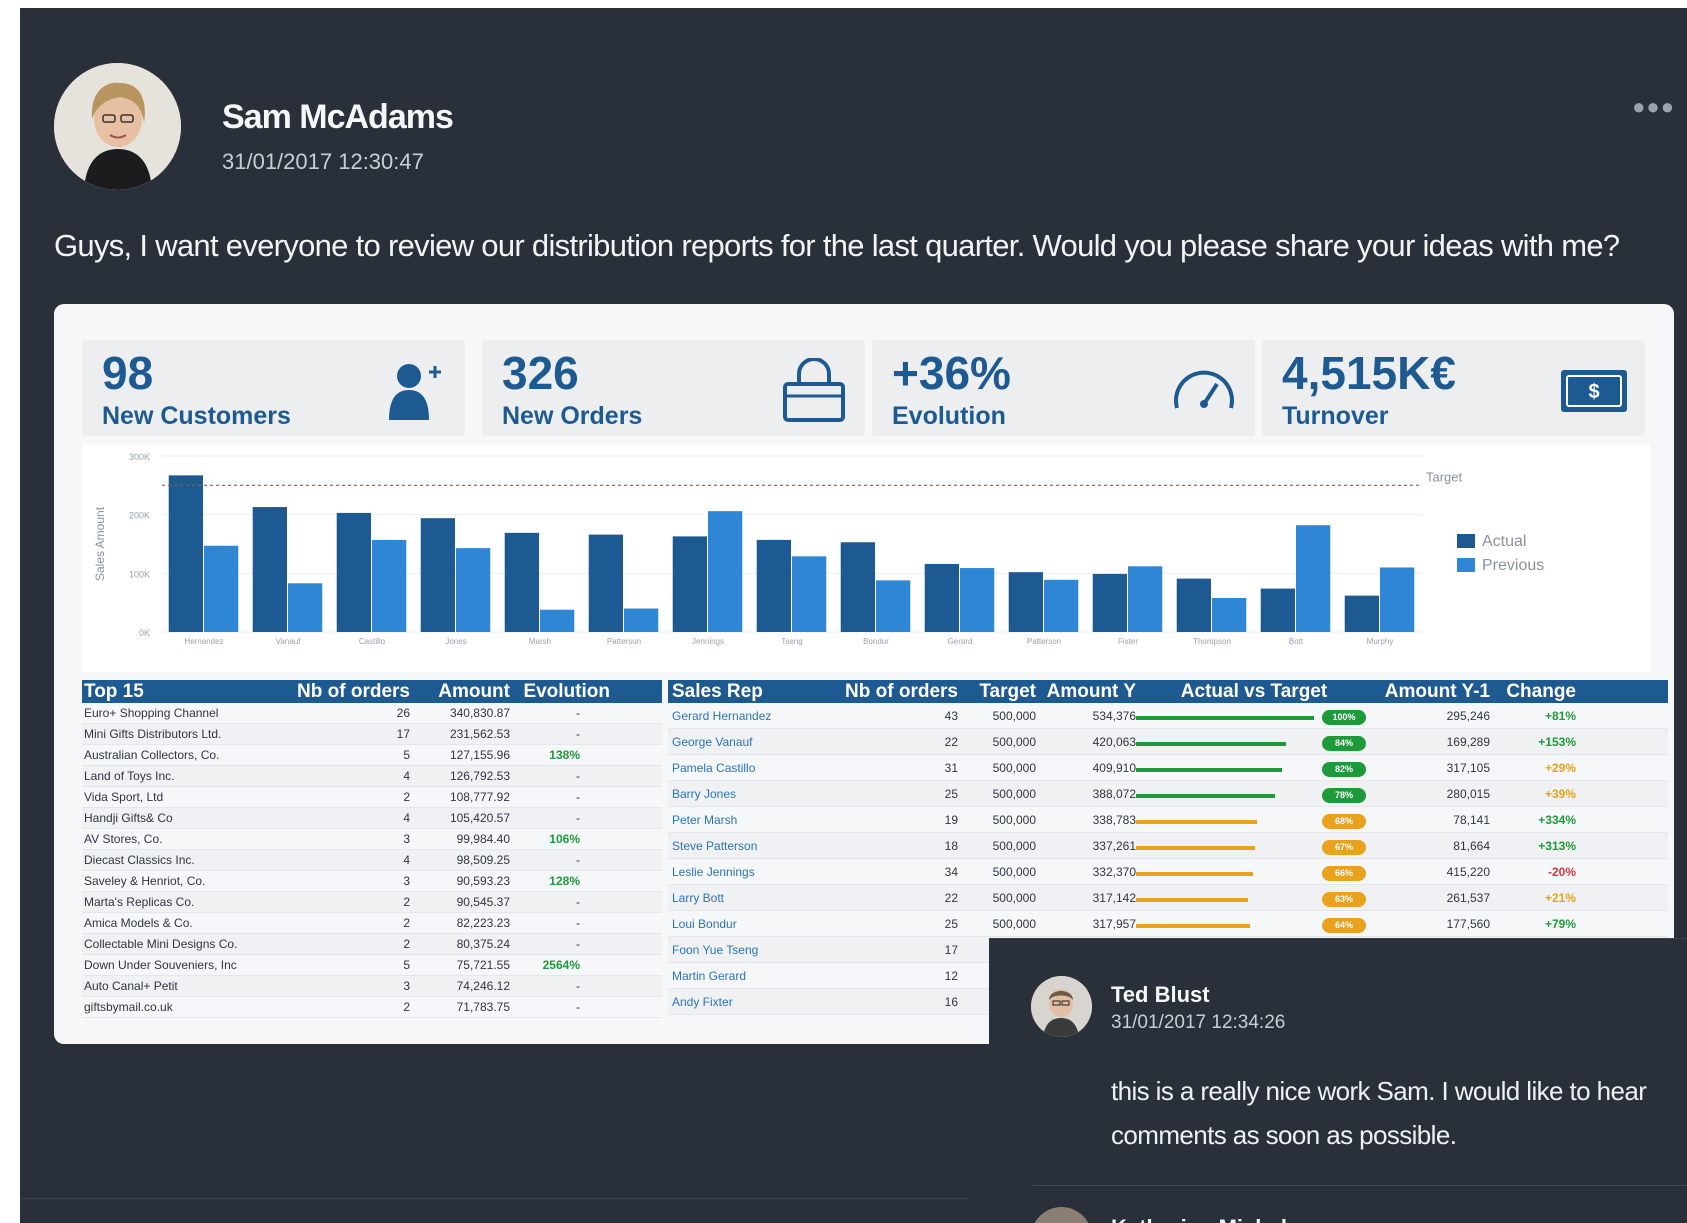  What do you see at coordinates (1114, 897) in the screenshot?
I see `amount-y: 317,142` at bounding box center [1114, 897].